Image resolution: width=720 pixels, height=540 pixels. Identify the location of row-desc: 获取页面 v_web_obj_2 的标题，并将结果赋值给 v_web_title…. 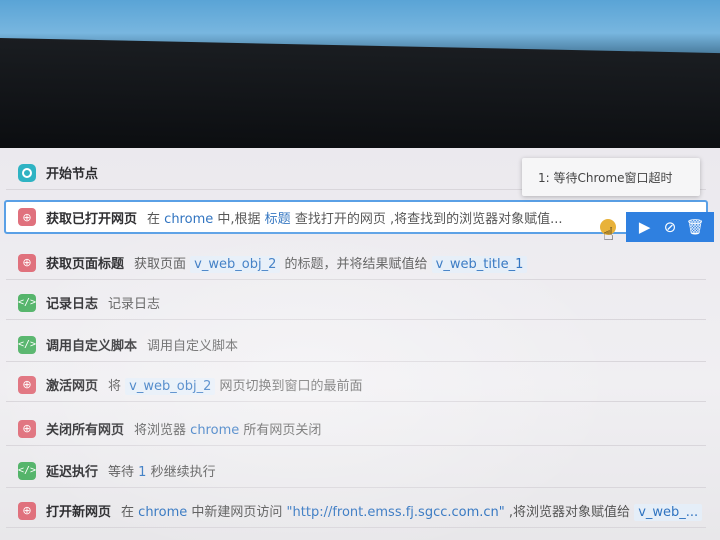
(331, 263).